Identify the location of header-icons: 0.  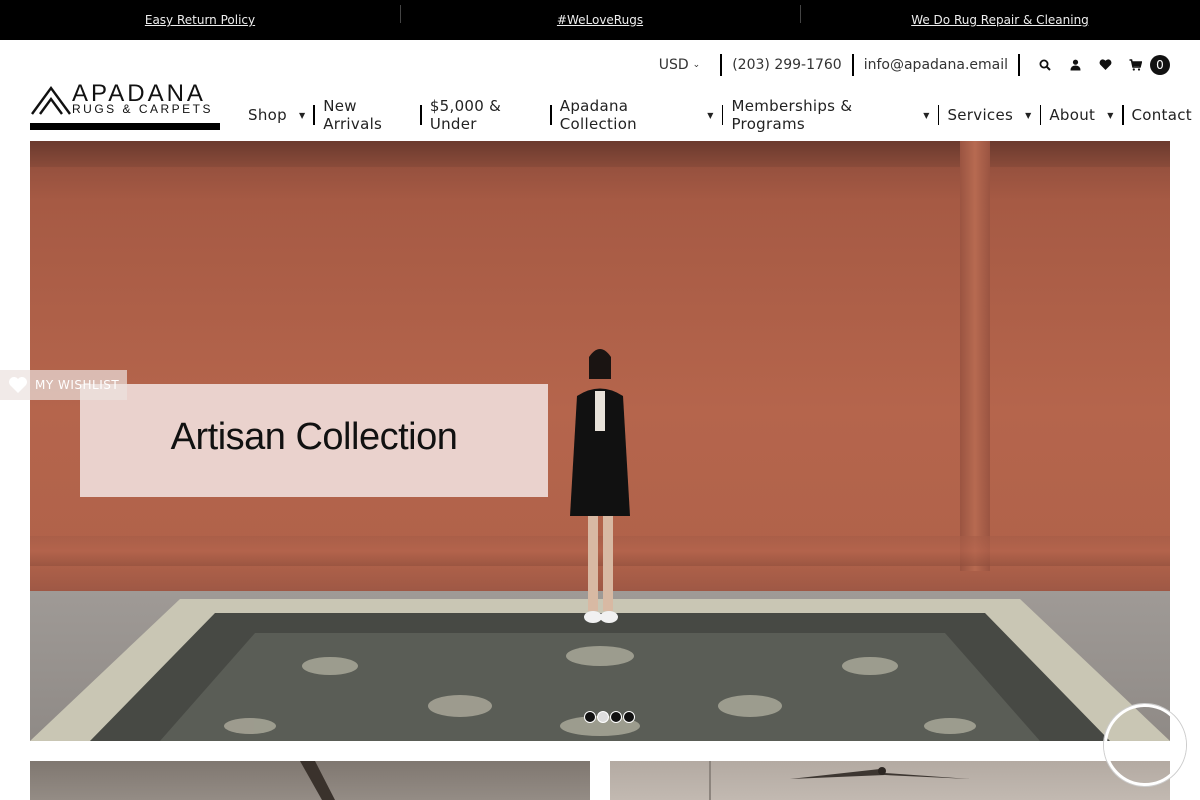
(1100, 65).